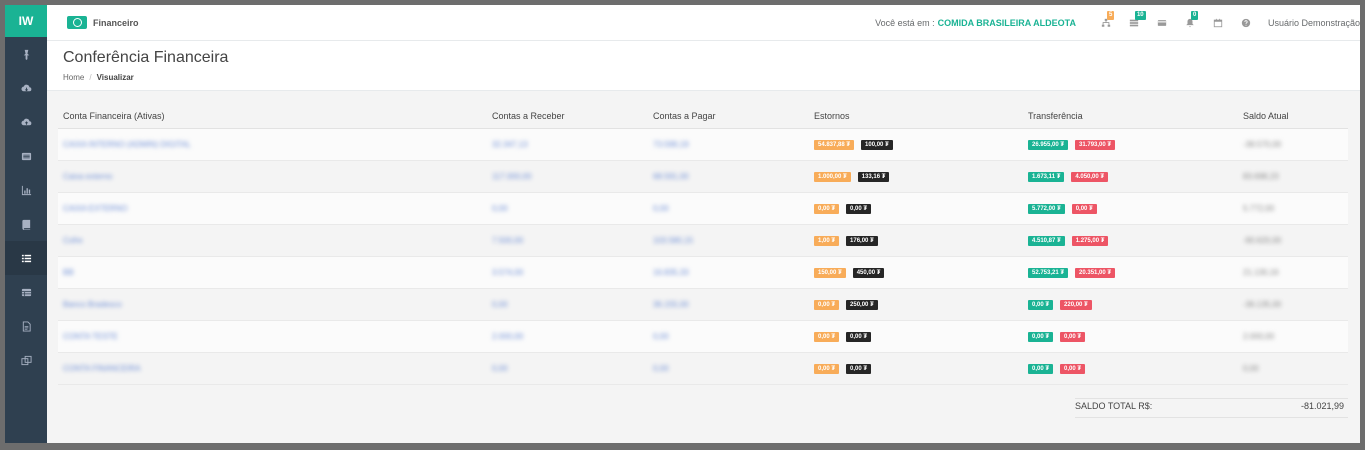 This screenshot has width=1365, height=450. What do you see at coordinates (102, 368) in the screenshot?
I see `account-link: CONTA FINANCEIRA` at bounding box center [102, 368].